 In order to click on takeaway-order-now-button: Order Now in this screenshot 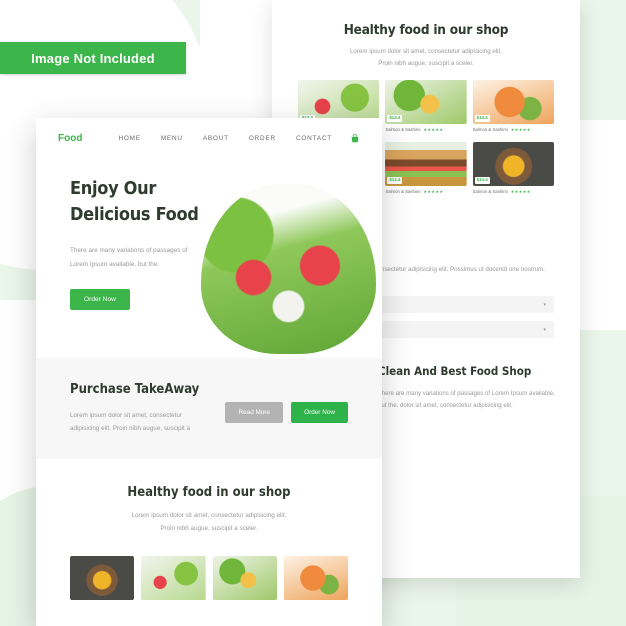, I will do `click(319, 412)`.